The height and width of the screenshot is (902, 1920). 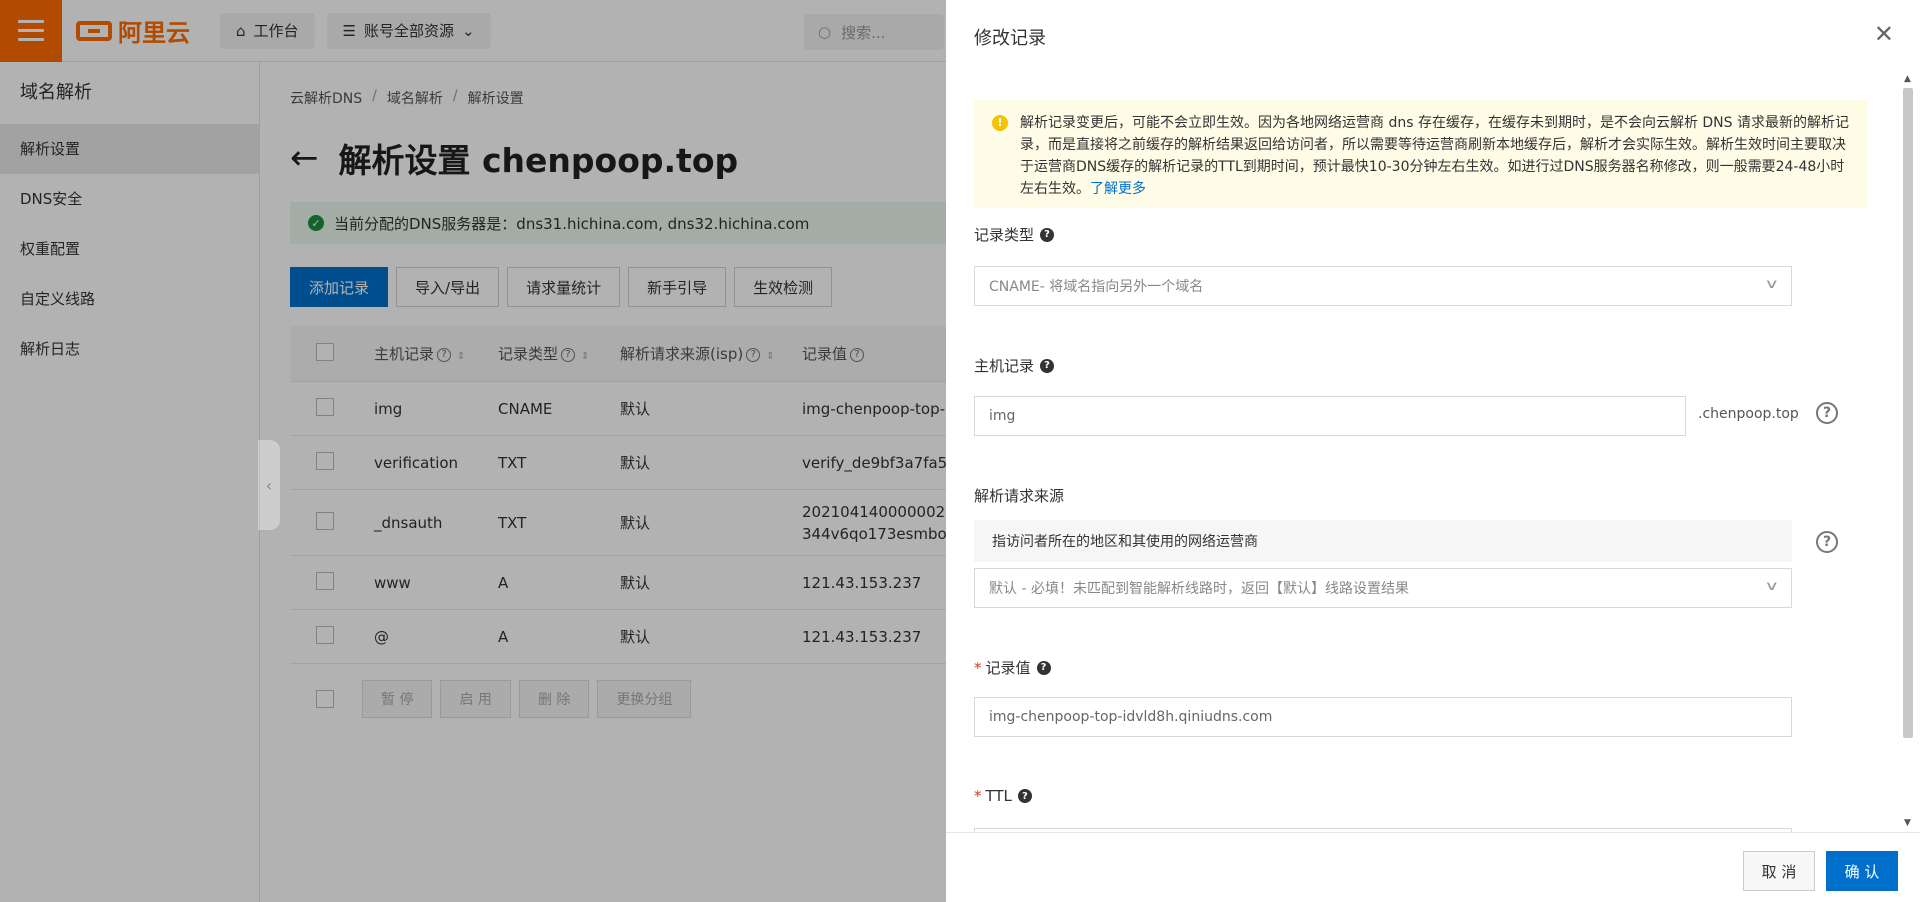 I want to click on source-description: 指访问者所在的地区和其使用的网络运营商, so click(x=1383, y=541).